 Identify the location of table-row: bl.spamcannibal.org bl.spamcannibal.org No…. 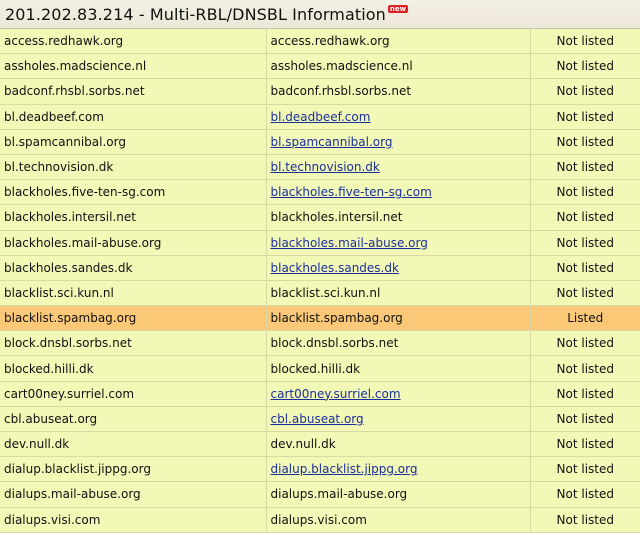
(320, 142).